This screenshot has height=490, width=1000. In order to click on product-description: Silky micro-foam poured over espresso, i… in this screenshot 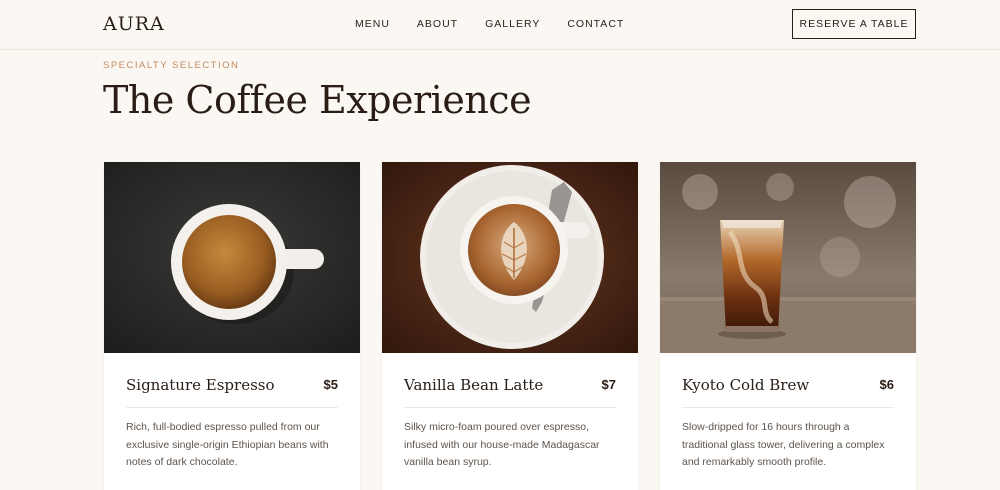, I will do `click(502, 444)`.